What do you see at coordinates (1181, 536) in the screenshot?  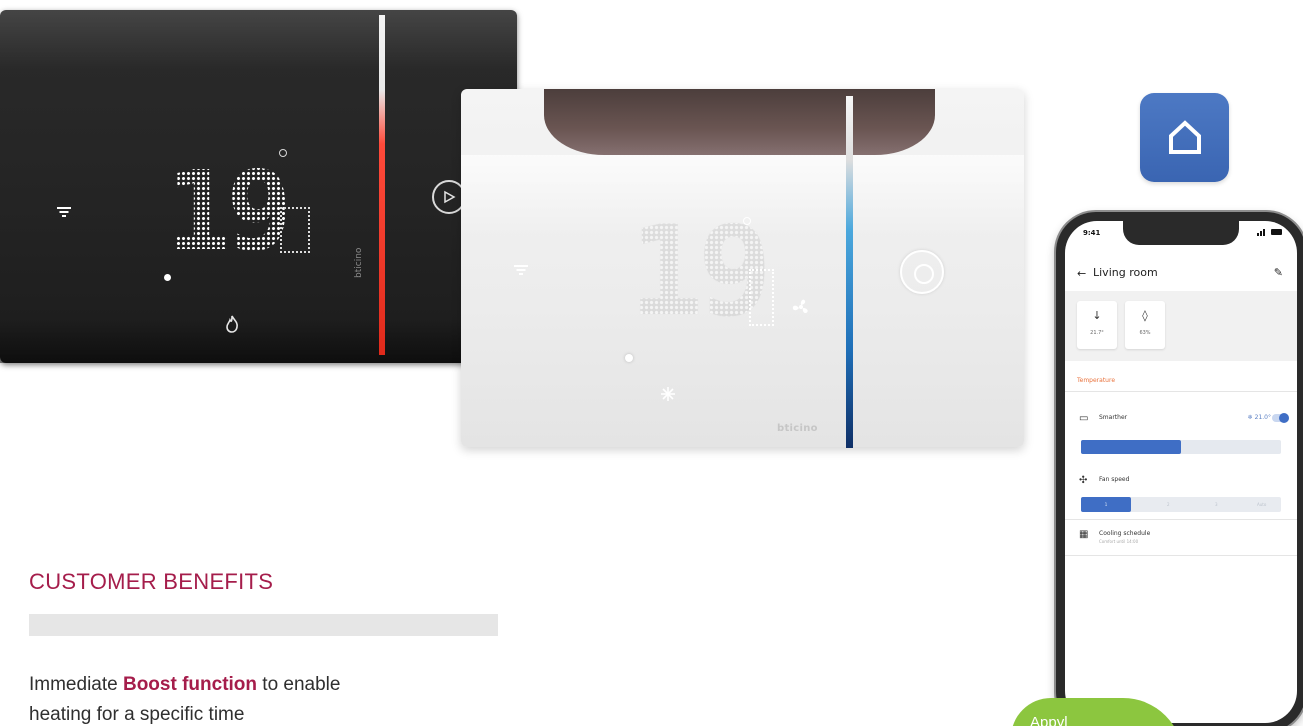 I see `schedule-row: ▦ Cooling schedule Comfort until 14:00` at bounding box center [1181, 536].